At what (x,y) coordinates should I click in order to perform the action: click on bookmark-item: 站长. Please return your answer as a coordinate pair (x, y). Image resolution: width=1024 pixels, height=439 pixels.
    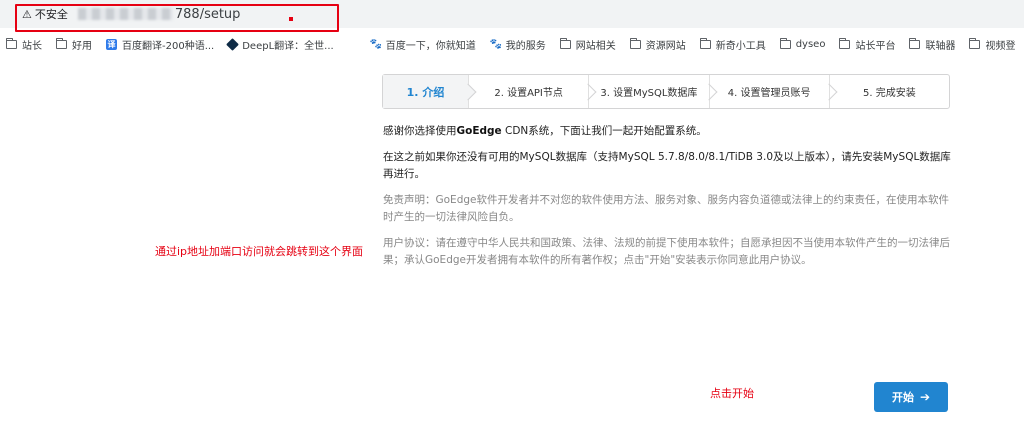
    Looking at the image, I should click on (24, 44).